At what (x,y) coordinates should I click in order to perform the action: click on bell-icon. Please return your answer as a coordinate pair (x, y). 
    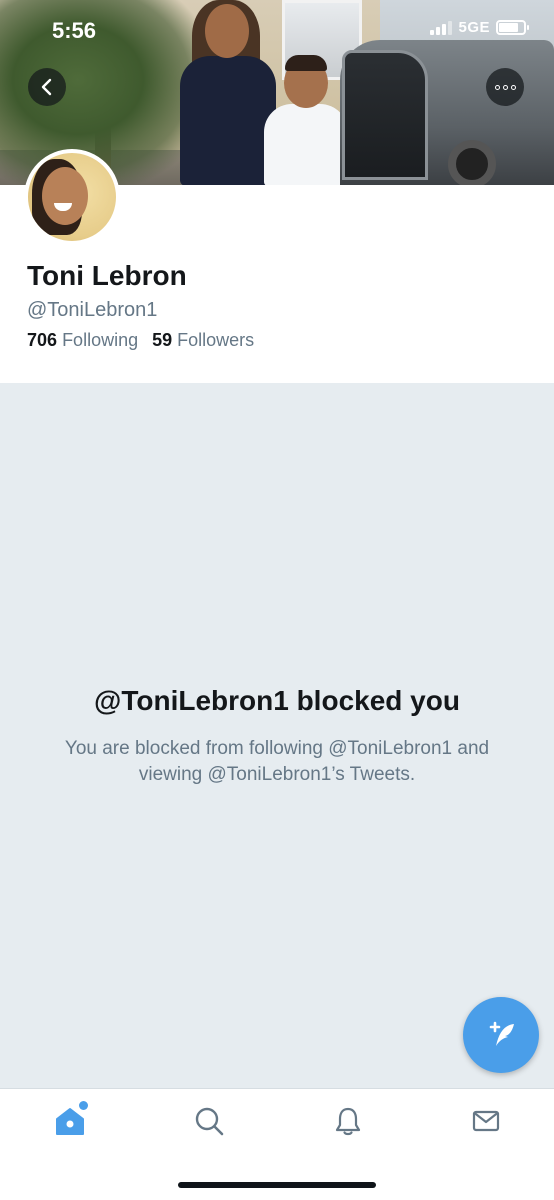
    Looking at the image, I should click on (348, 1121).